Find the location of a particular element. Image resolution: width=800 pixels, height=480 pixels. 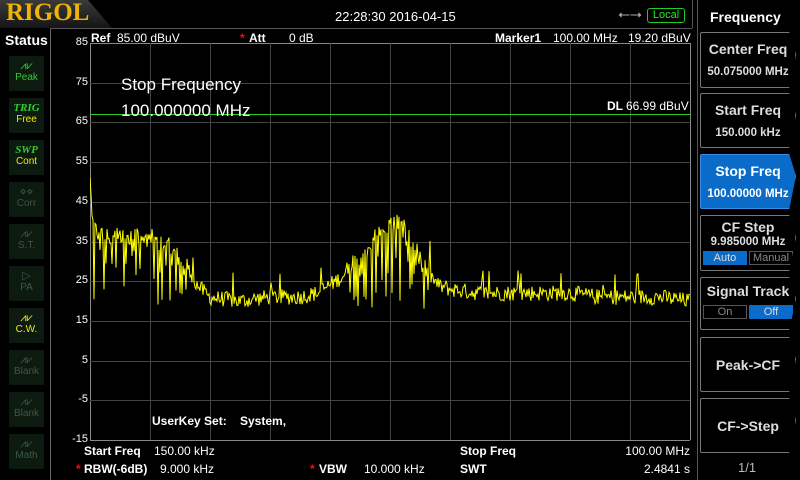

rbw-uncoupled-icon: * is located at coordinates (78, 469).